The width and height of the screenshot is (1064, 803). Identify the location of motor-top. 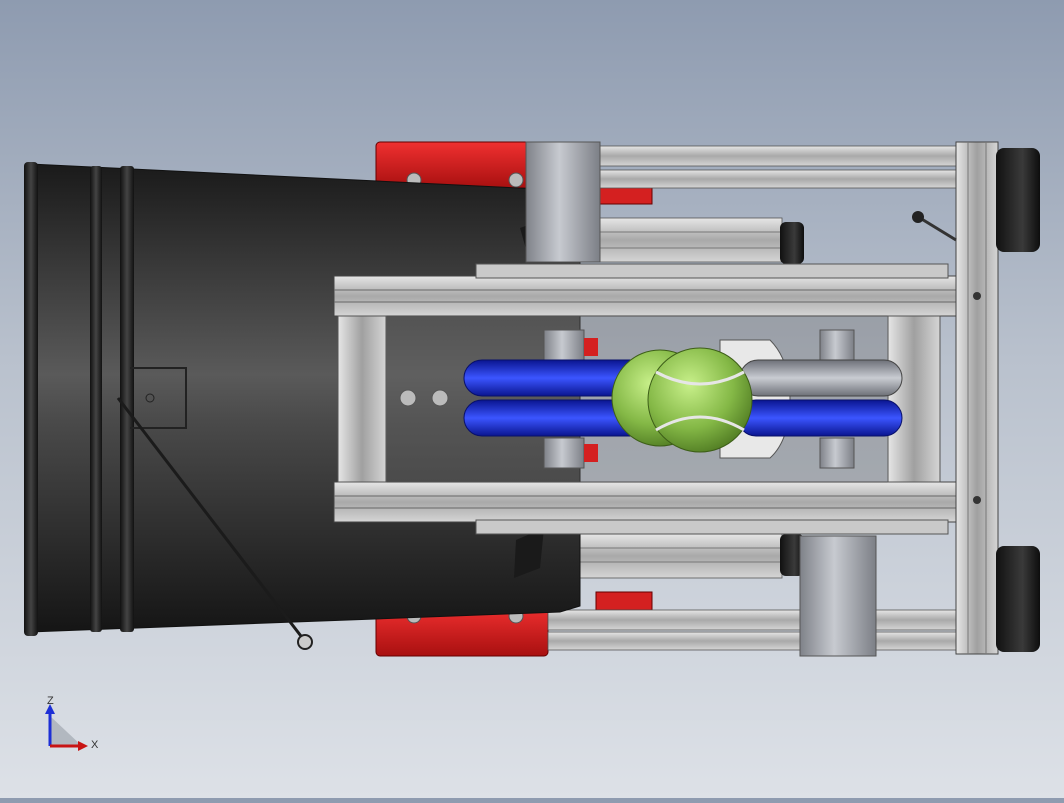
(563, 202).